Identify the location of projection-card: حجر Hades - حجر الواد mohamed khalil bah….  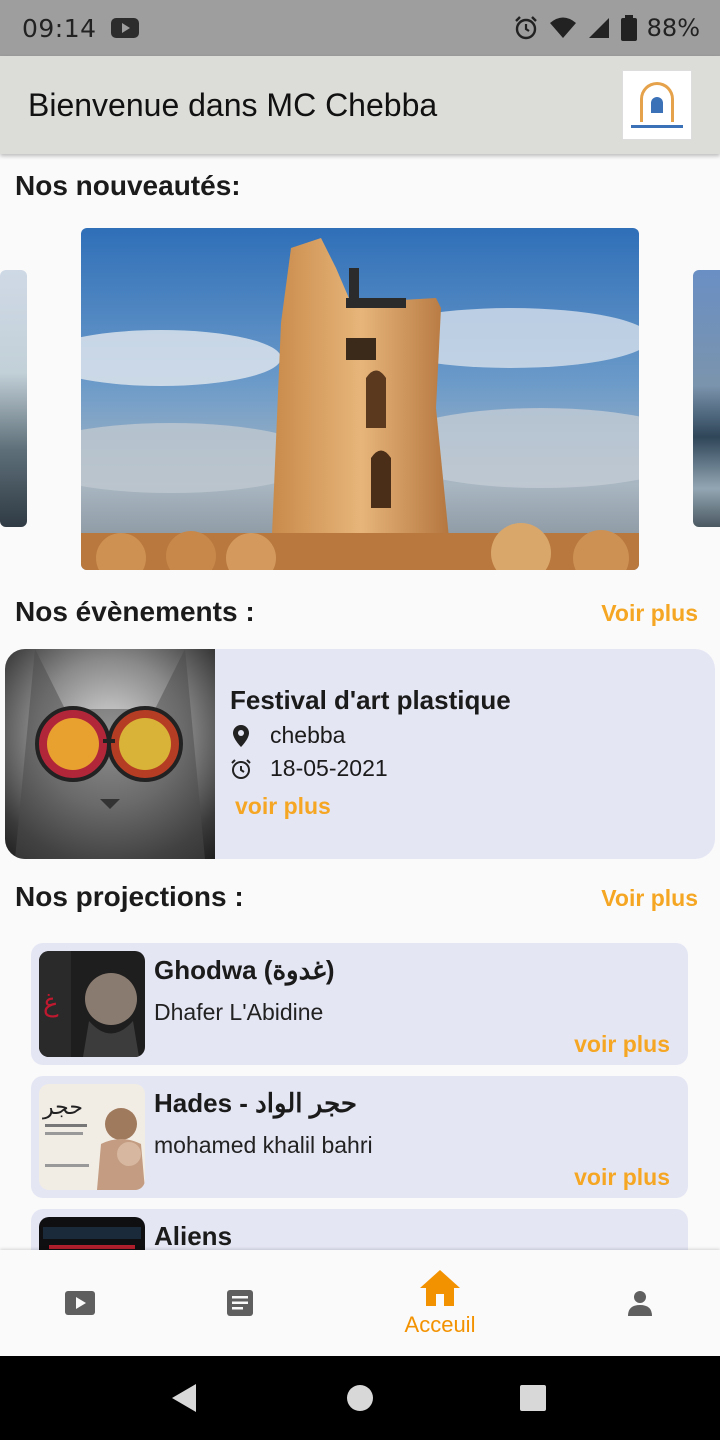
(359, 1137).